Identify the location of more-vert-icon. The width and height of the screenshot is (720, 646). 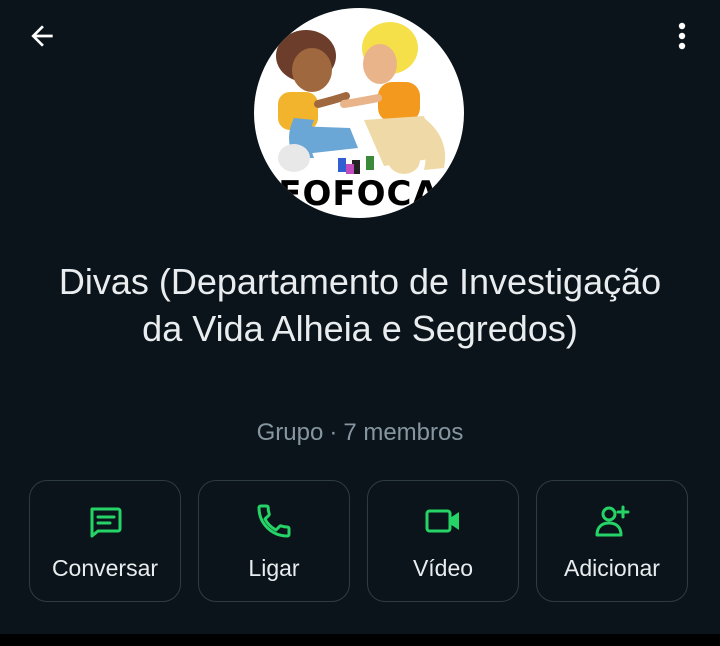
(682, 36).